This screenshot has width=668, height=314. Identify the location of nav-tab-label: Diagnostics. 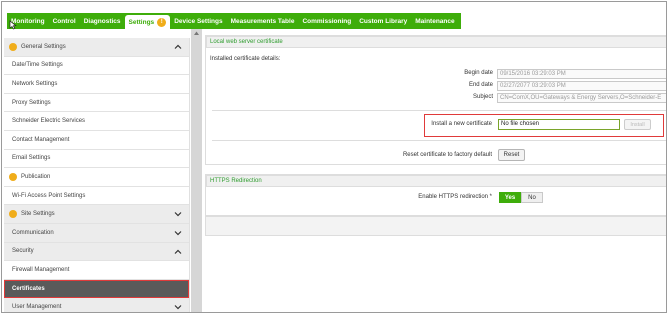
(102, 21).